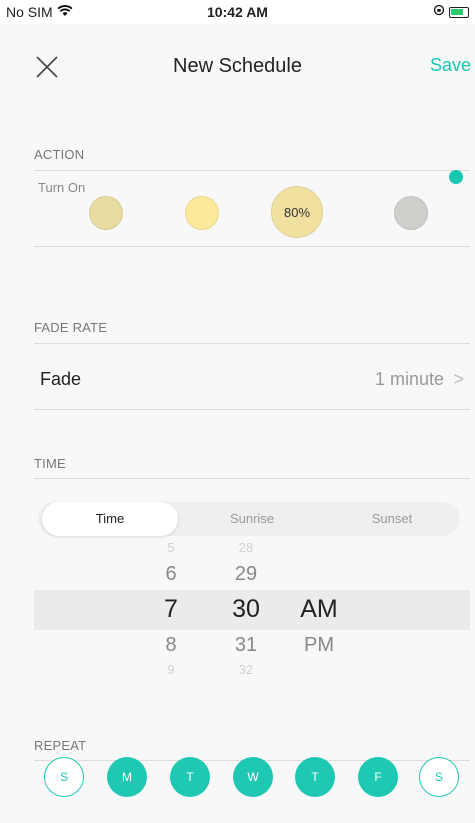 The image size is (475, 823). What do you see at coordinates (71, 327) in the screenshot?
I see `fade-rate-section-label: FADE RATE` at bounding box center [71, 327].